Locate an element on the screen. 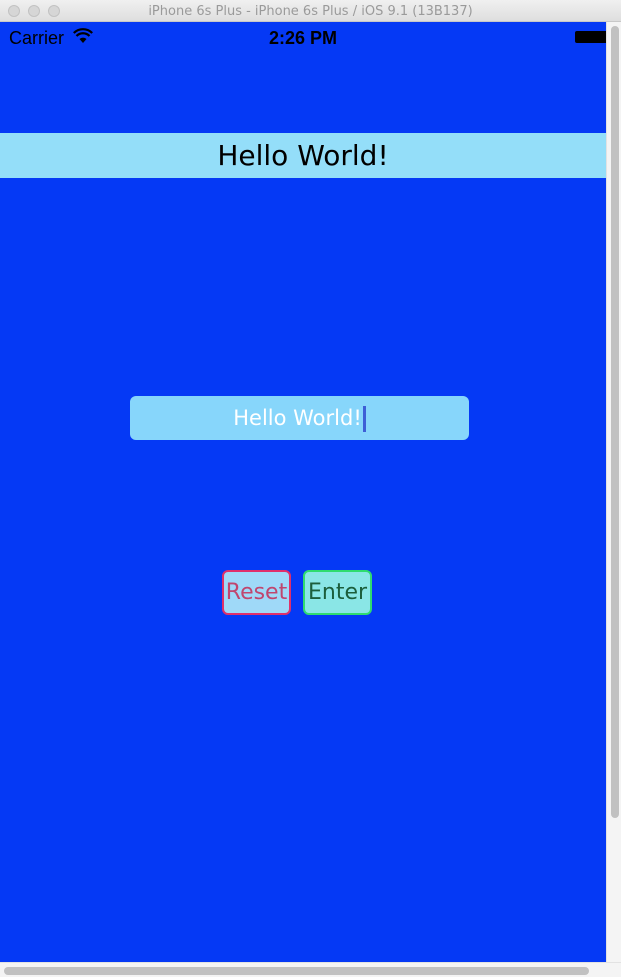 This screenshot has width=621, height=977. battery-icon is located at coordinates (590, 37).